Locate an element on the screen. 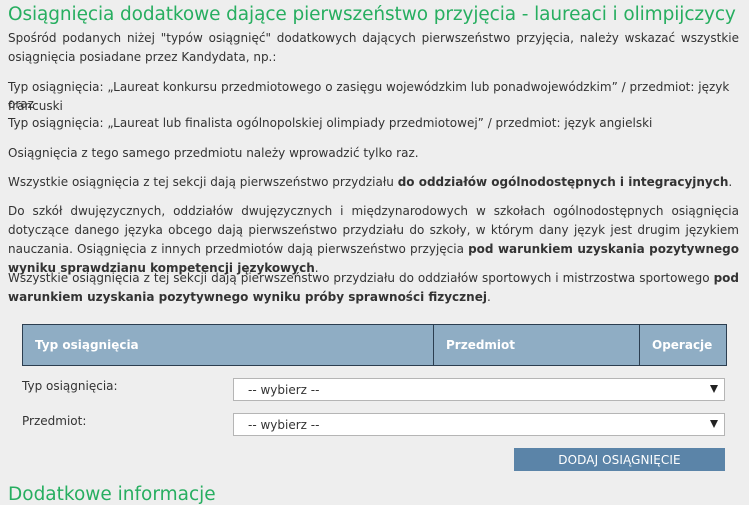  add-achievement-button: DODAJ OSIĄGNIĘCIE is located at coordinates (619, 459).